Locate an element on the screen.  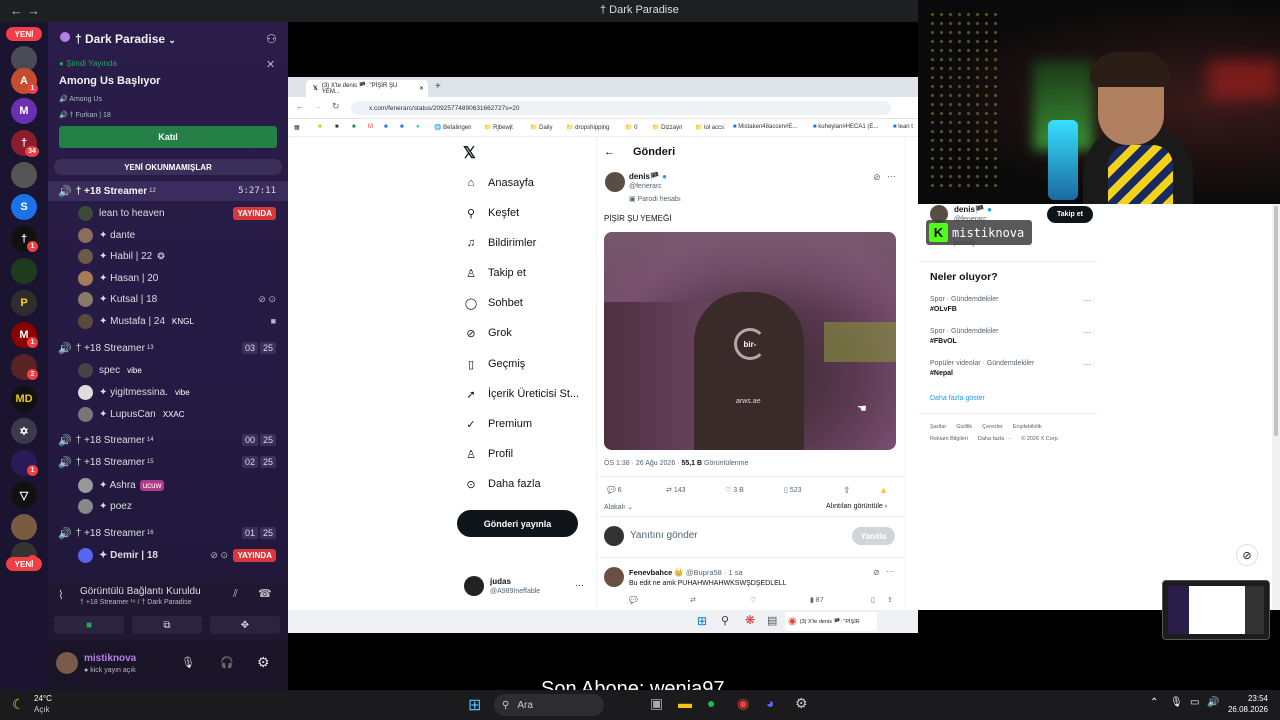
back-arrow-icon: ← is located at coordinates (16, 10).